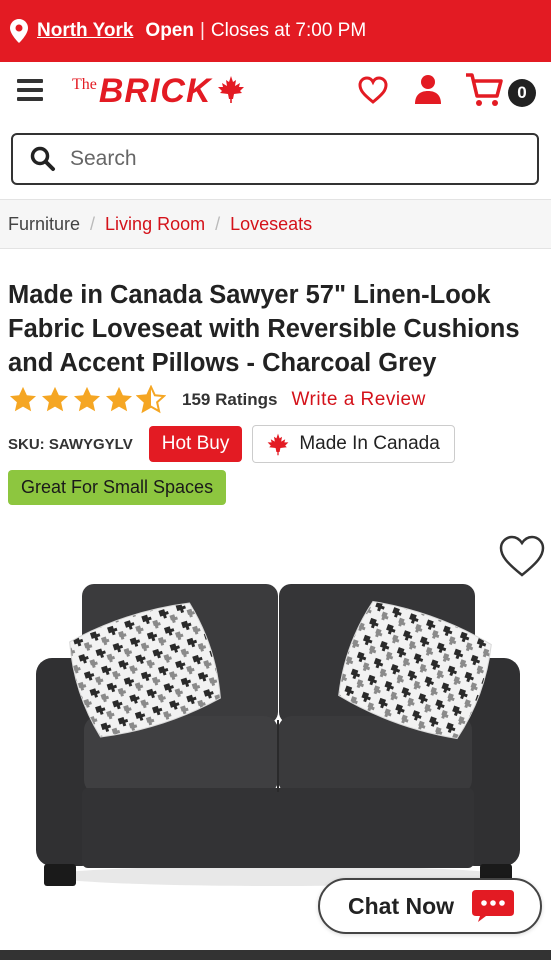 The height and width of the screenshot is (960, 551). What do you see at coordinates (229, 400) in the screenshot?
I see `ratings-count: 159 Ratings` at bounding box center [229, 400].